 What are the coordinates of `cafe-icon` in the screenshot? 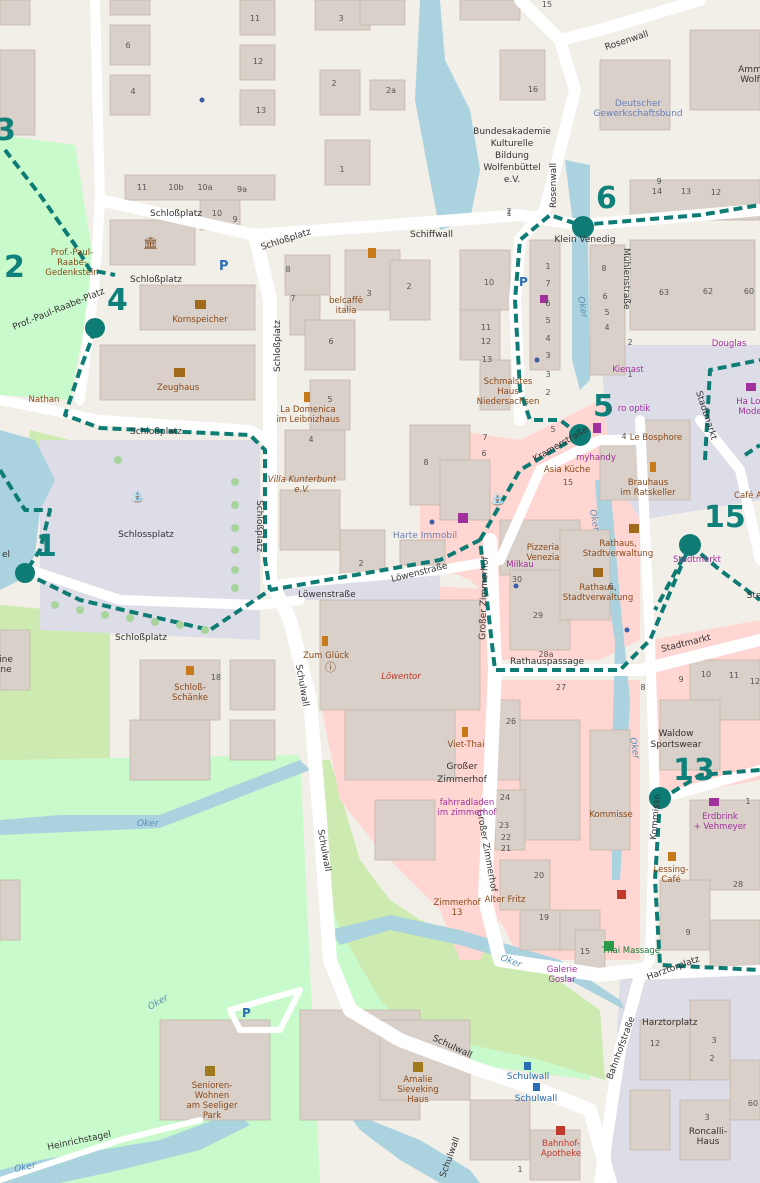 It's located at (672, 856).